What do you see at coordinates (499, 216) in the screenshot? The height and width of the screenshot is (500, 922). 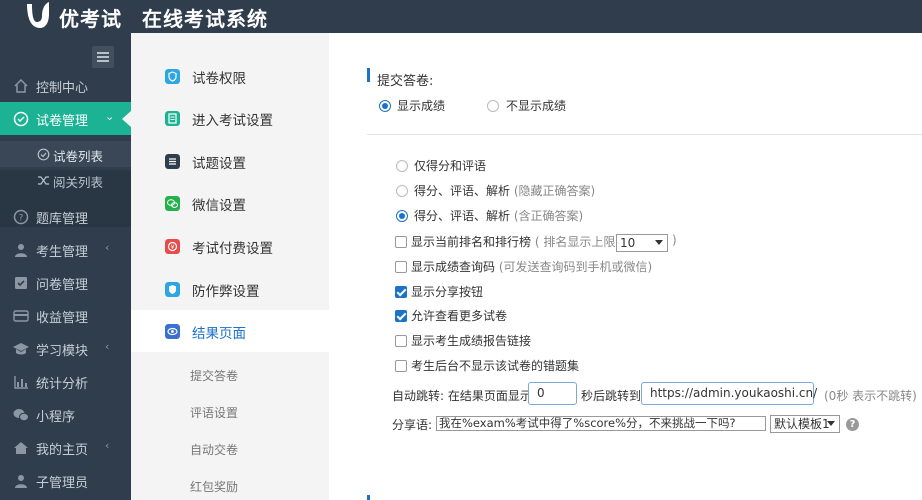 I see `result-option-label: 得分、评语、解析 (含正确答案)` at bounding box center [499, 216].